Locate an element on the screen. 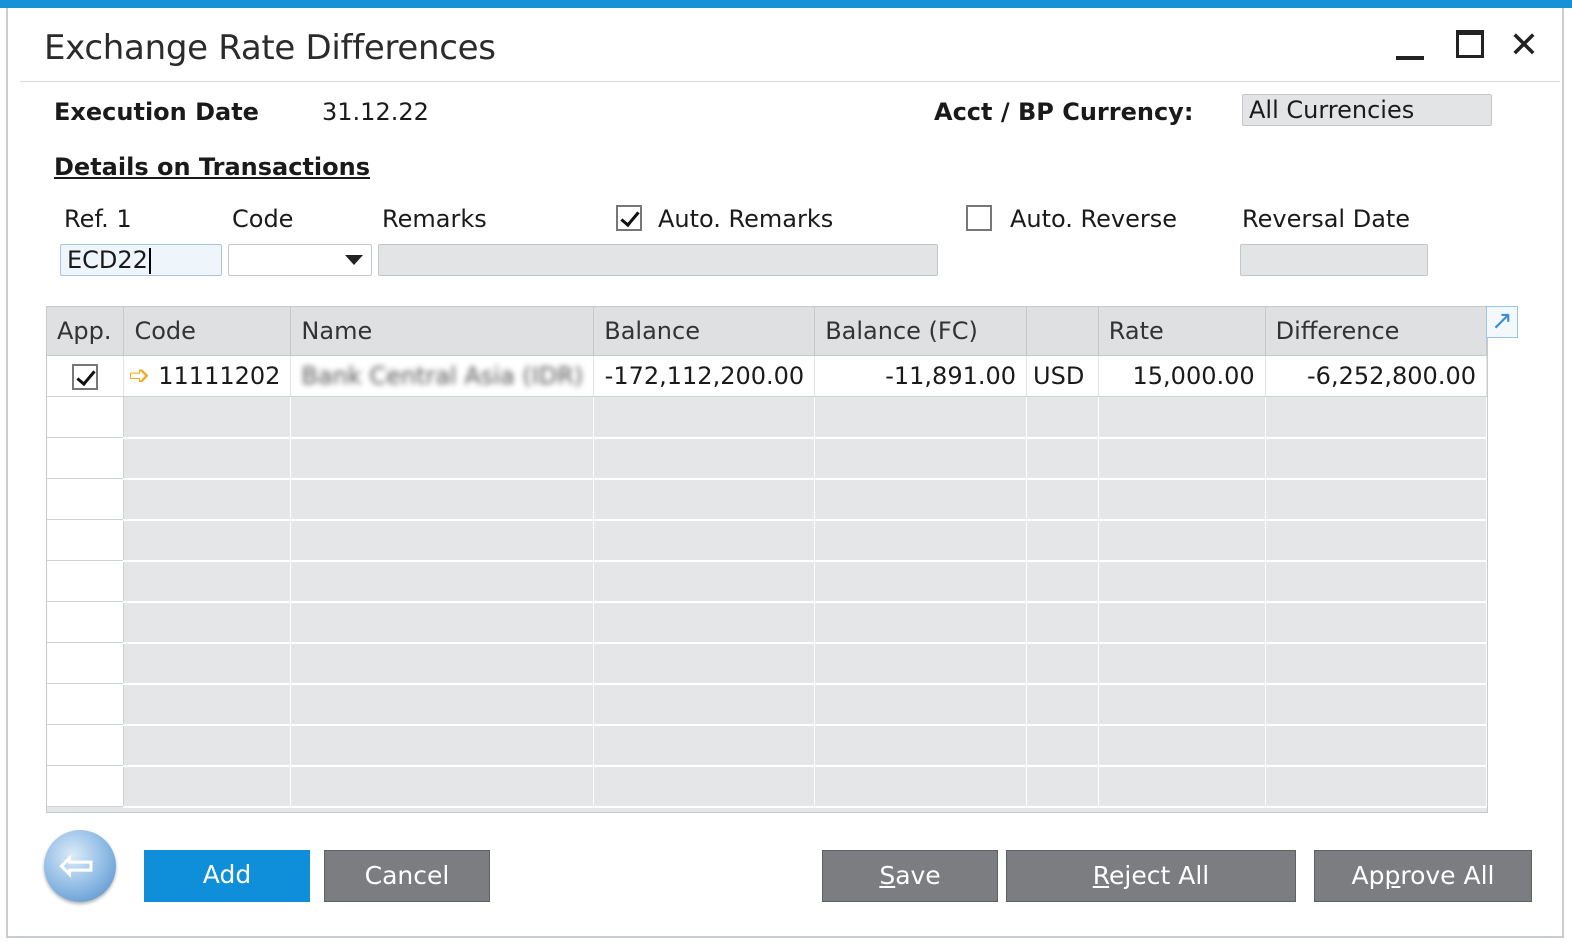 The image size is (1572, 942). add-button: Add is located at coordinates (227, 876).